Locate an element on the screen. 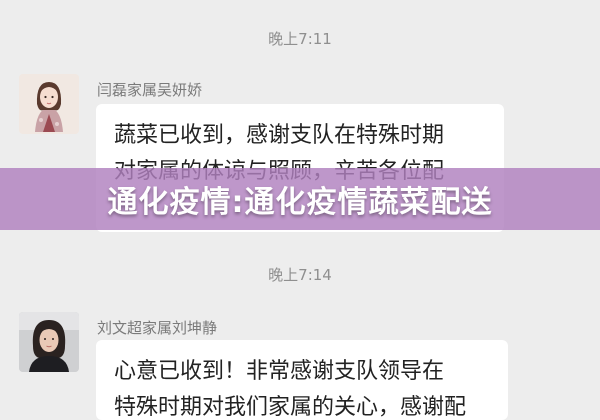 Image resolution: width=600 pixels, height=420 pixels. timestamp: 晚上7:14 is located at coordinates (300, 275).